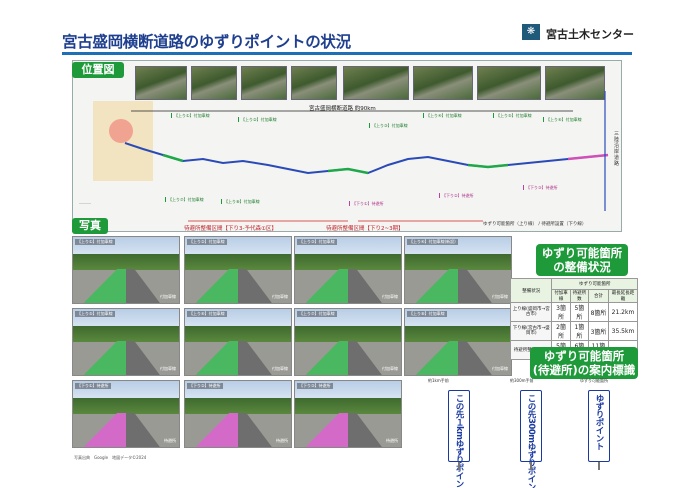 This screenshot has width=690, height=488. What do you see at coordinates (205, 386) in the screenshot?
I see `photo-caption: 【下り②】待避所` at bounding box center [205, 386].